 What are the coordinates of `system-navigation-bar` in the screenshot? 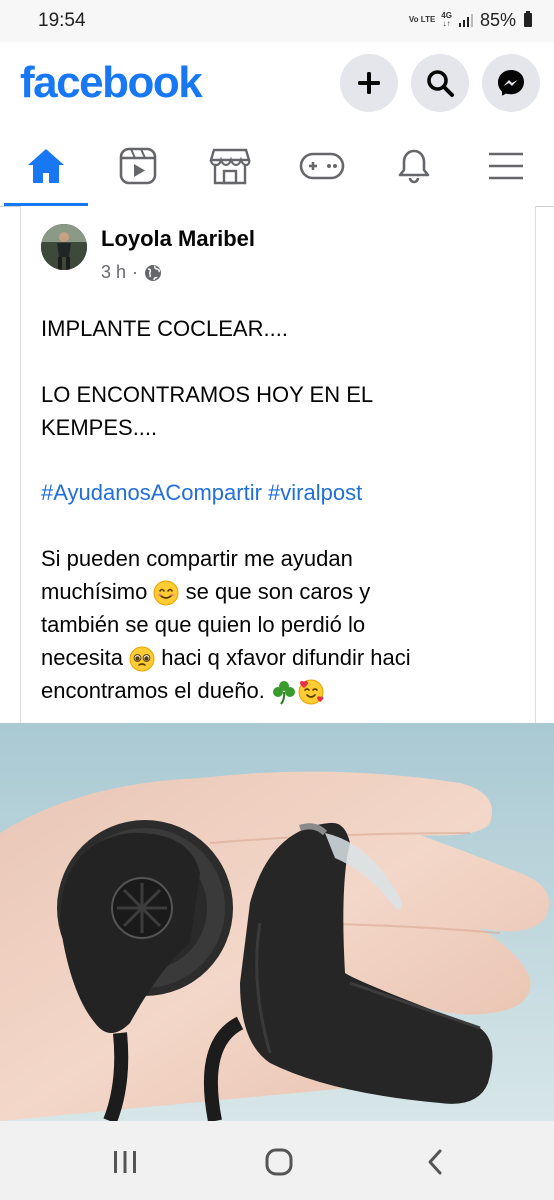 It's located at (277, 1160).